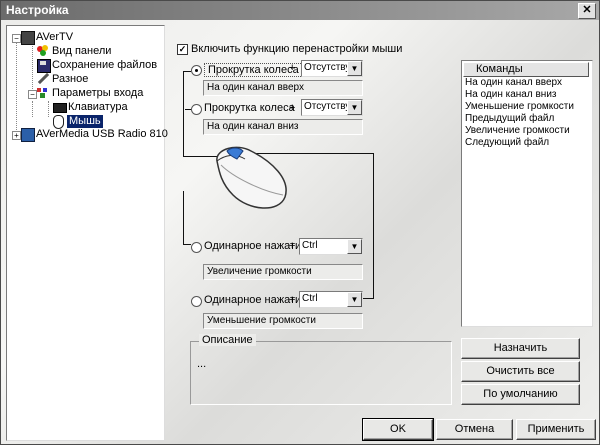 The image size is (600, 445). What do you see at coordinates (587, 11) in the screenshot?
I see `close-button: ✕` at bounding box center [587, 11].